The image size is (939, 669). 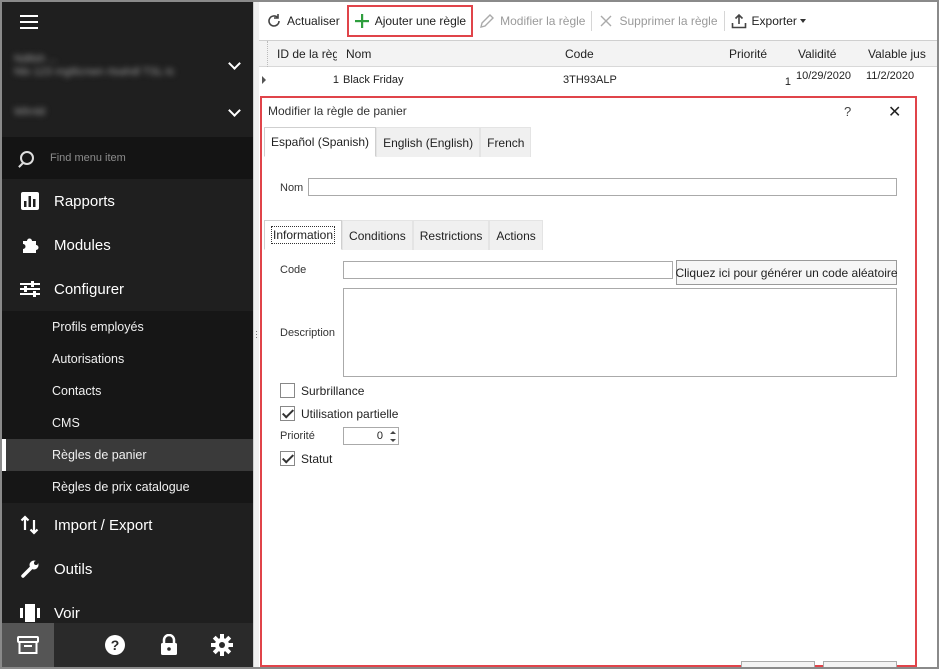 What do you see at coordinates (127, 22) in the screenshot?
I see `sidebar-header` at bounding box center [127, 22].